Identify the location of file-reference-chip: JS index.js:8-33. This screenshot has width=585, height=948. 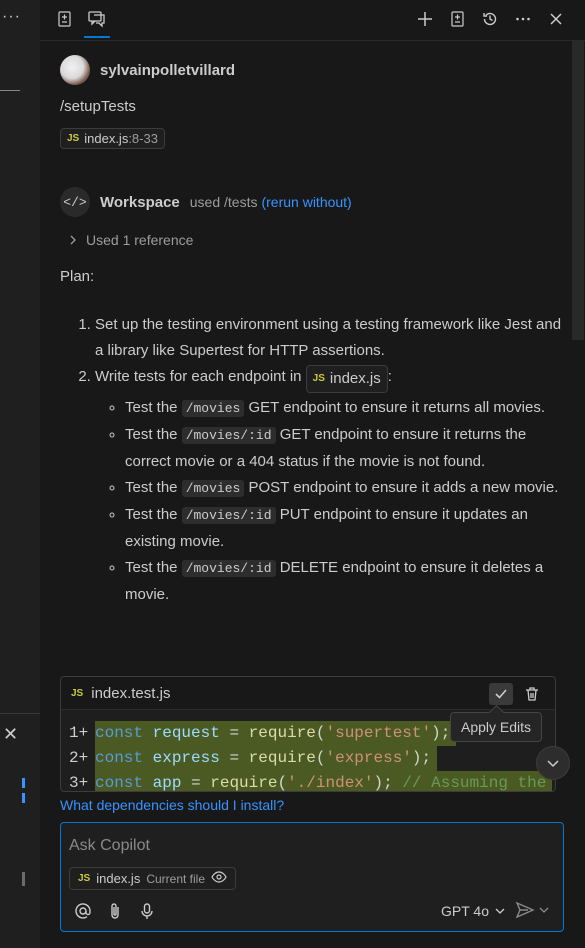
(112, 138).